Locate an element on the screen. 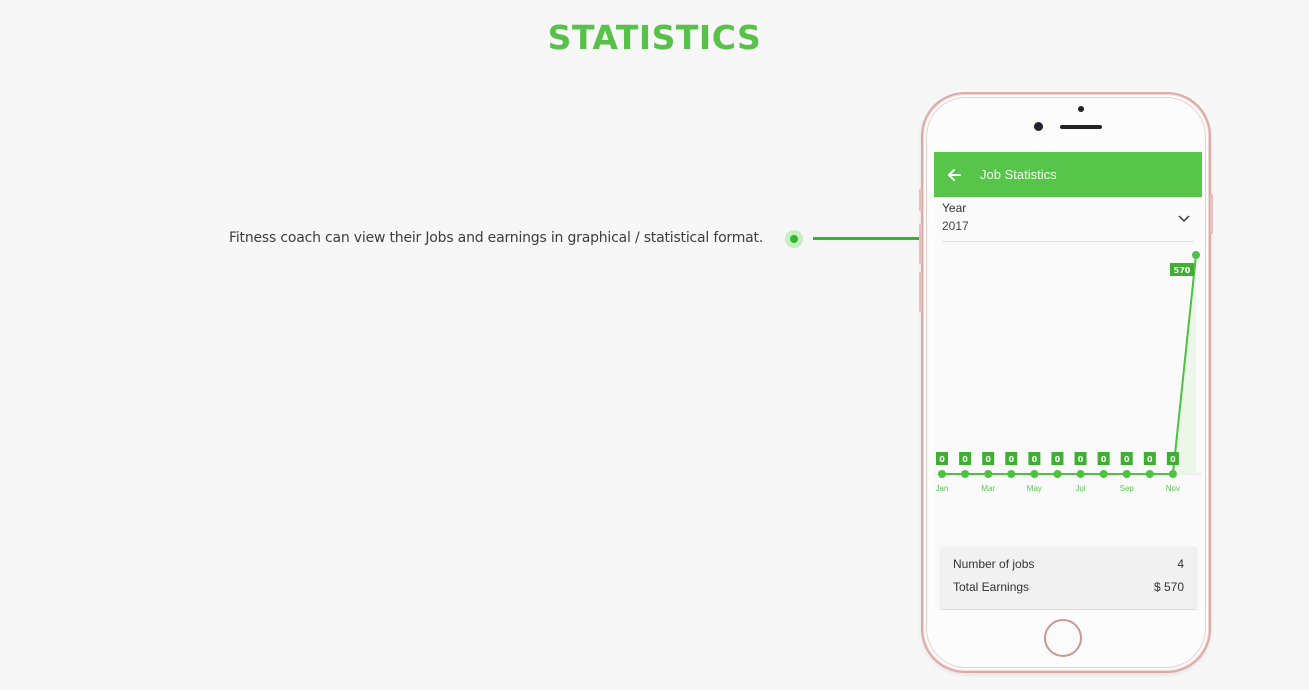 The width and height of the screenshot is (1309, 690). feature-connector-line is located at coordinates (867, 238).